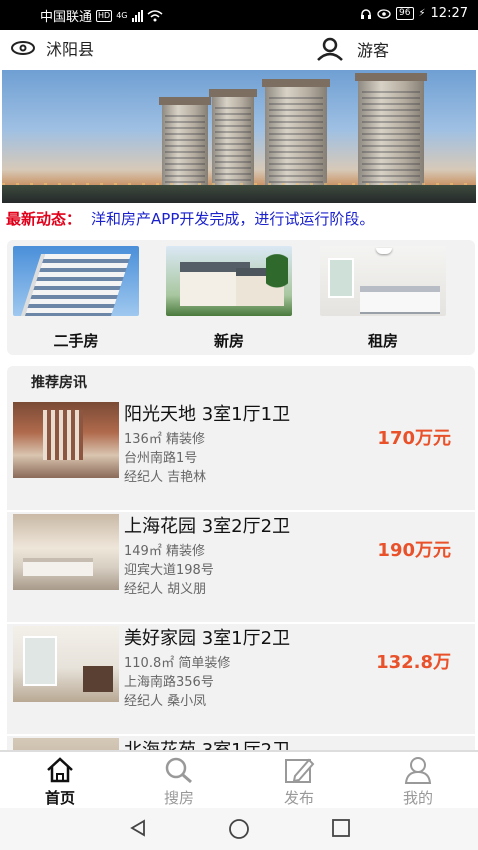 This screenshot has height=850, width=478. Describe the element at coordinates (382, 341) in the screenshot. I see `category-label: 租房` at that location.